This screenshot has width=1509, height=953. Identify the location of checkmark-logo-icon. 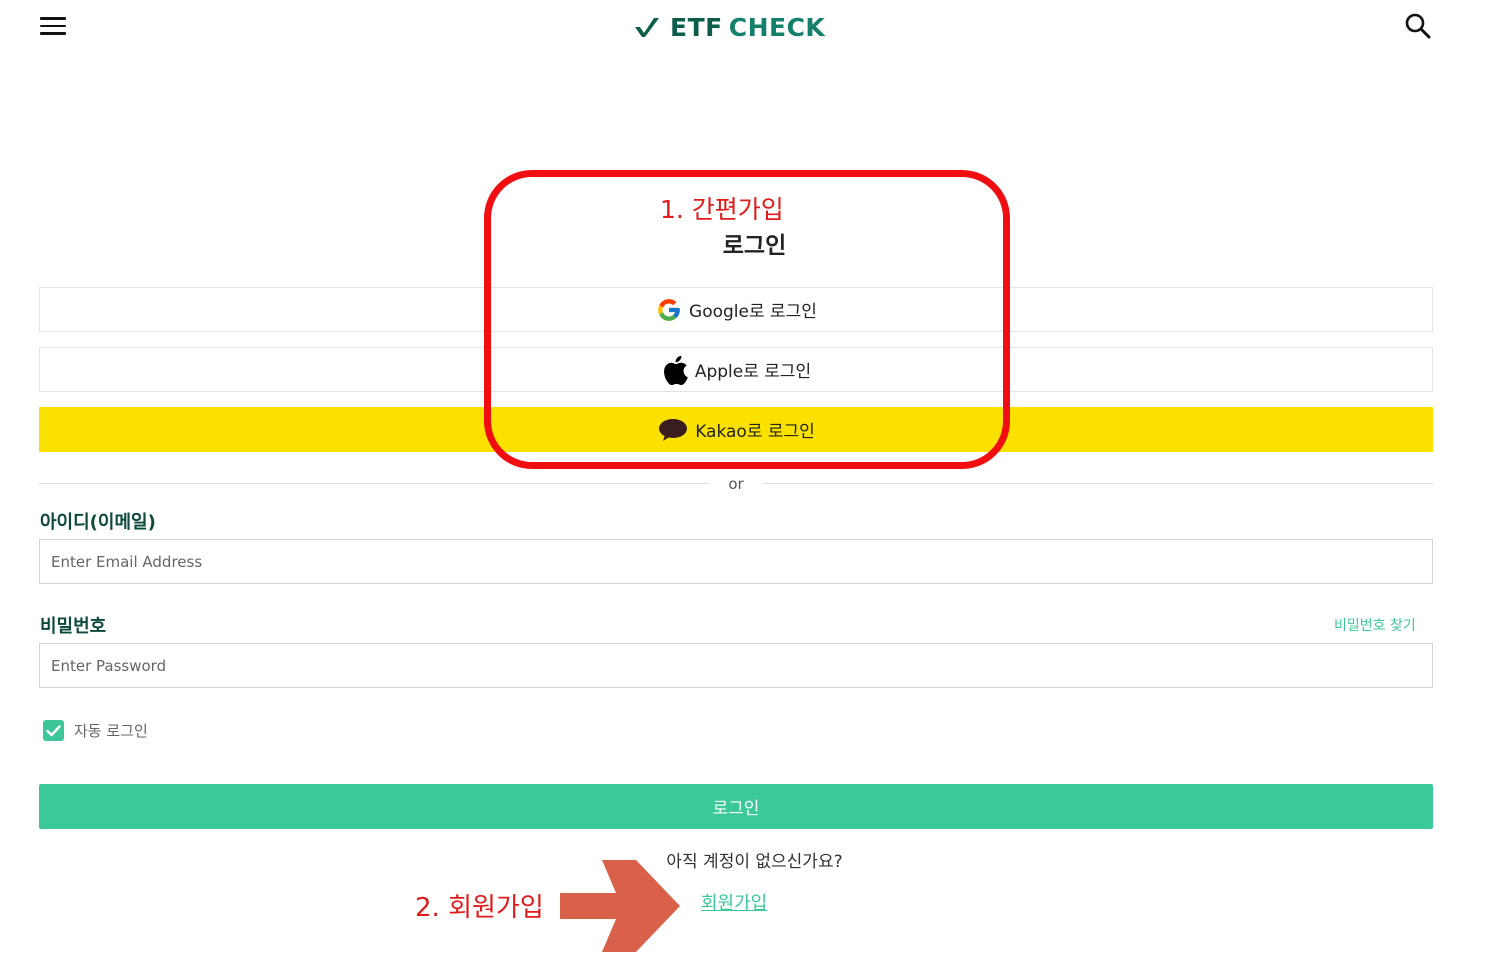
(647, 27).